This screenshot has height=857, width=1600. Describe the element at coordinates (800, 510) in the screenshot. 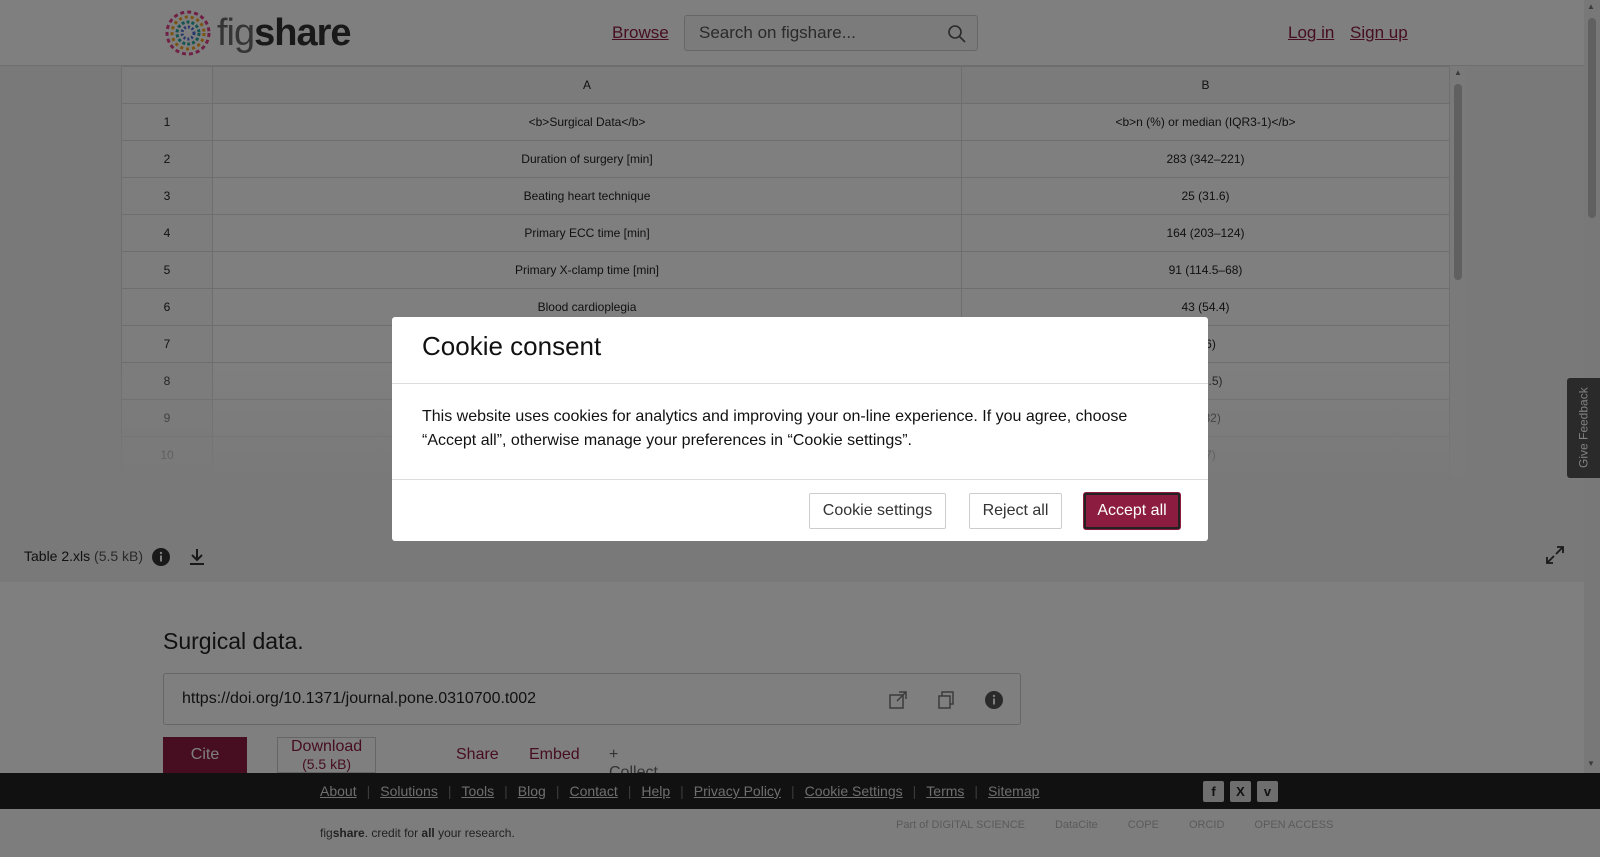

I see `cookie-dialog-footer: Cookie settings Reject all Accept all` at that location.